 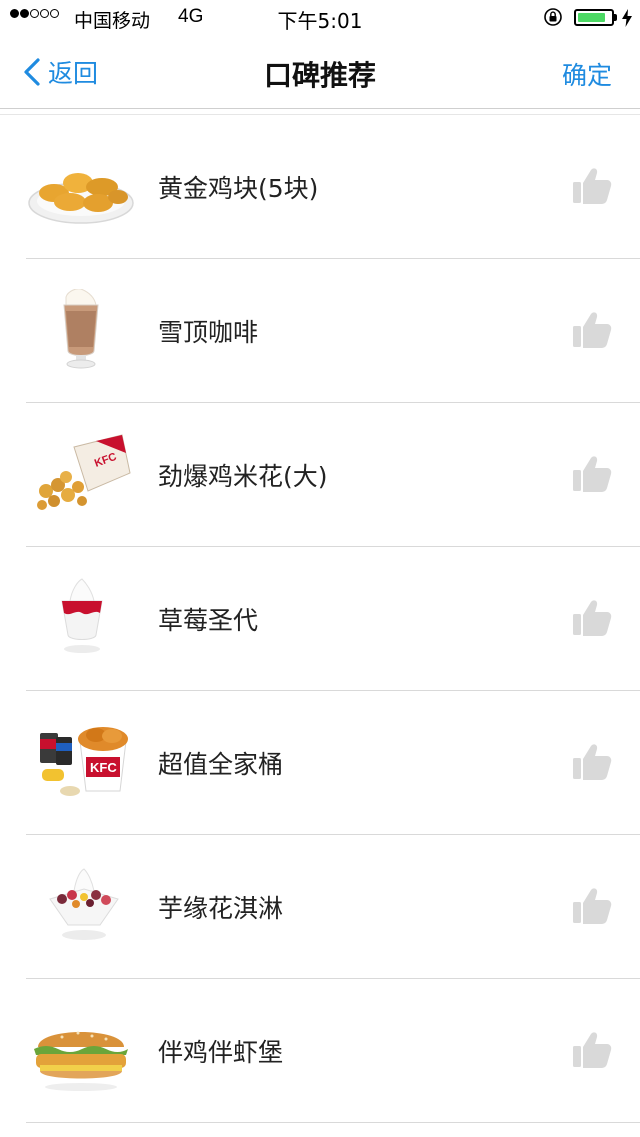 I want to click on chicken-nuggets-image, so click(x=81, y=198).